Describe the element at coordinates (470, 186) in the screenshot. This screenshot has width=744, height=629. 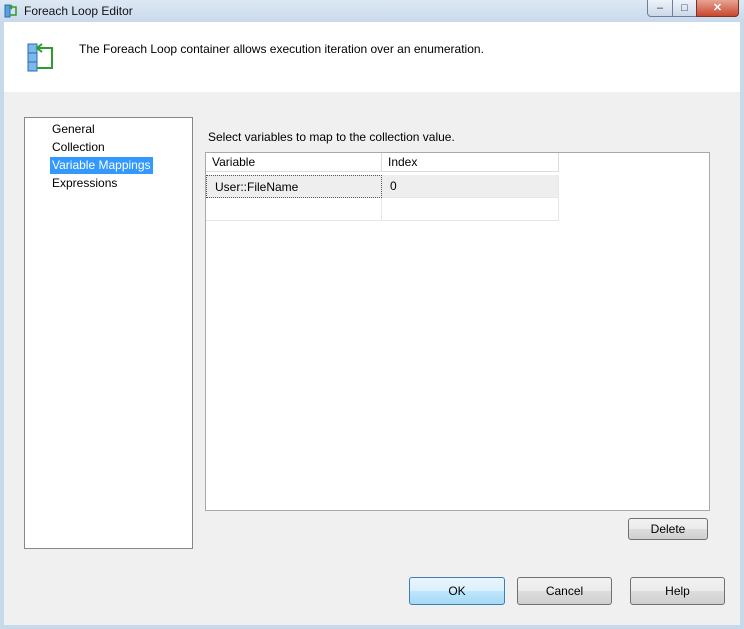
I see `index-cell: 0` at that location.